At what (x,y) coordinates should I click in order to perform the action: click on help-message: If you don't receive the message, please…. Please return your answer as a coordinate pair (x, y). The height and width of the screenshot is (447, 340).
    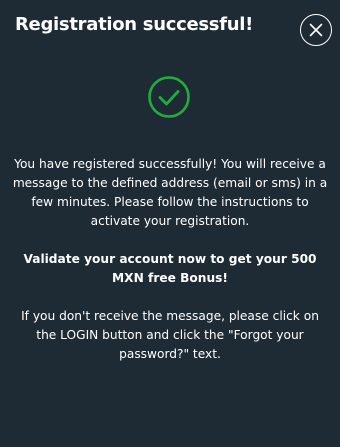
    Looking at the image, I should click on (170, 335).